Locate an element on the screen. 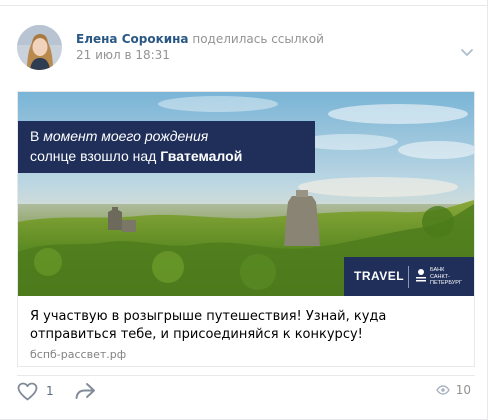 This screenshot has height=420, width=498. headline-line1-plain: В is located at coordinates (37, 136).